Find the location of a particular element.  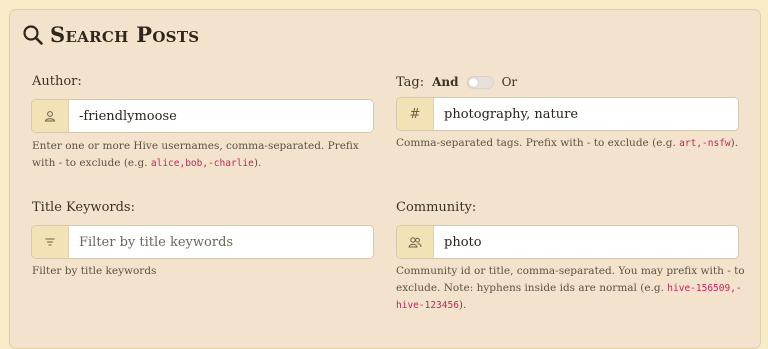

tag-input is located at coordinates (586, 114).